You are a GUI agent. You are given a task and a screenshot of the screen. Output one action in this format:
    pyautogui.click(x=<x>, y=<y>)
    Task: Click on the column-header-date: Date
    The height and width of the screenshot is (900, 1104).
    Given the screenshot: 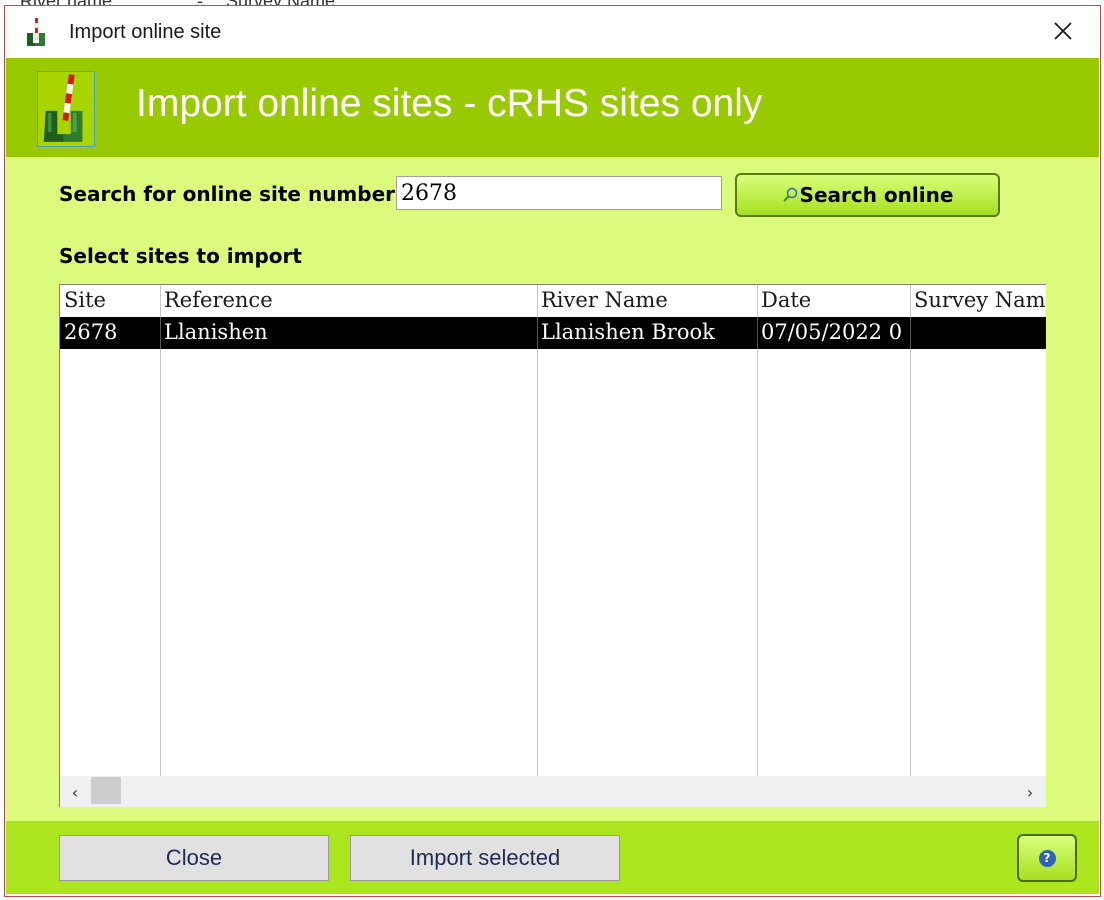 What is the action you would take?
    pyautogui.click(x=834, y=300)
    